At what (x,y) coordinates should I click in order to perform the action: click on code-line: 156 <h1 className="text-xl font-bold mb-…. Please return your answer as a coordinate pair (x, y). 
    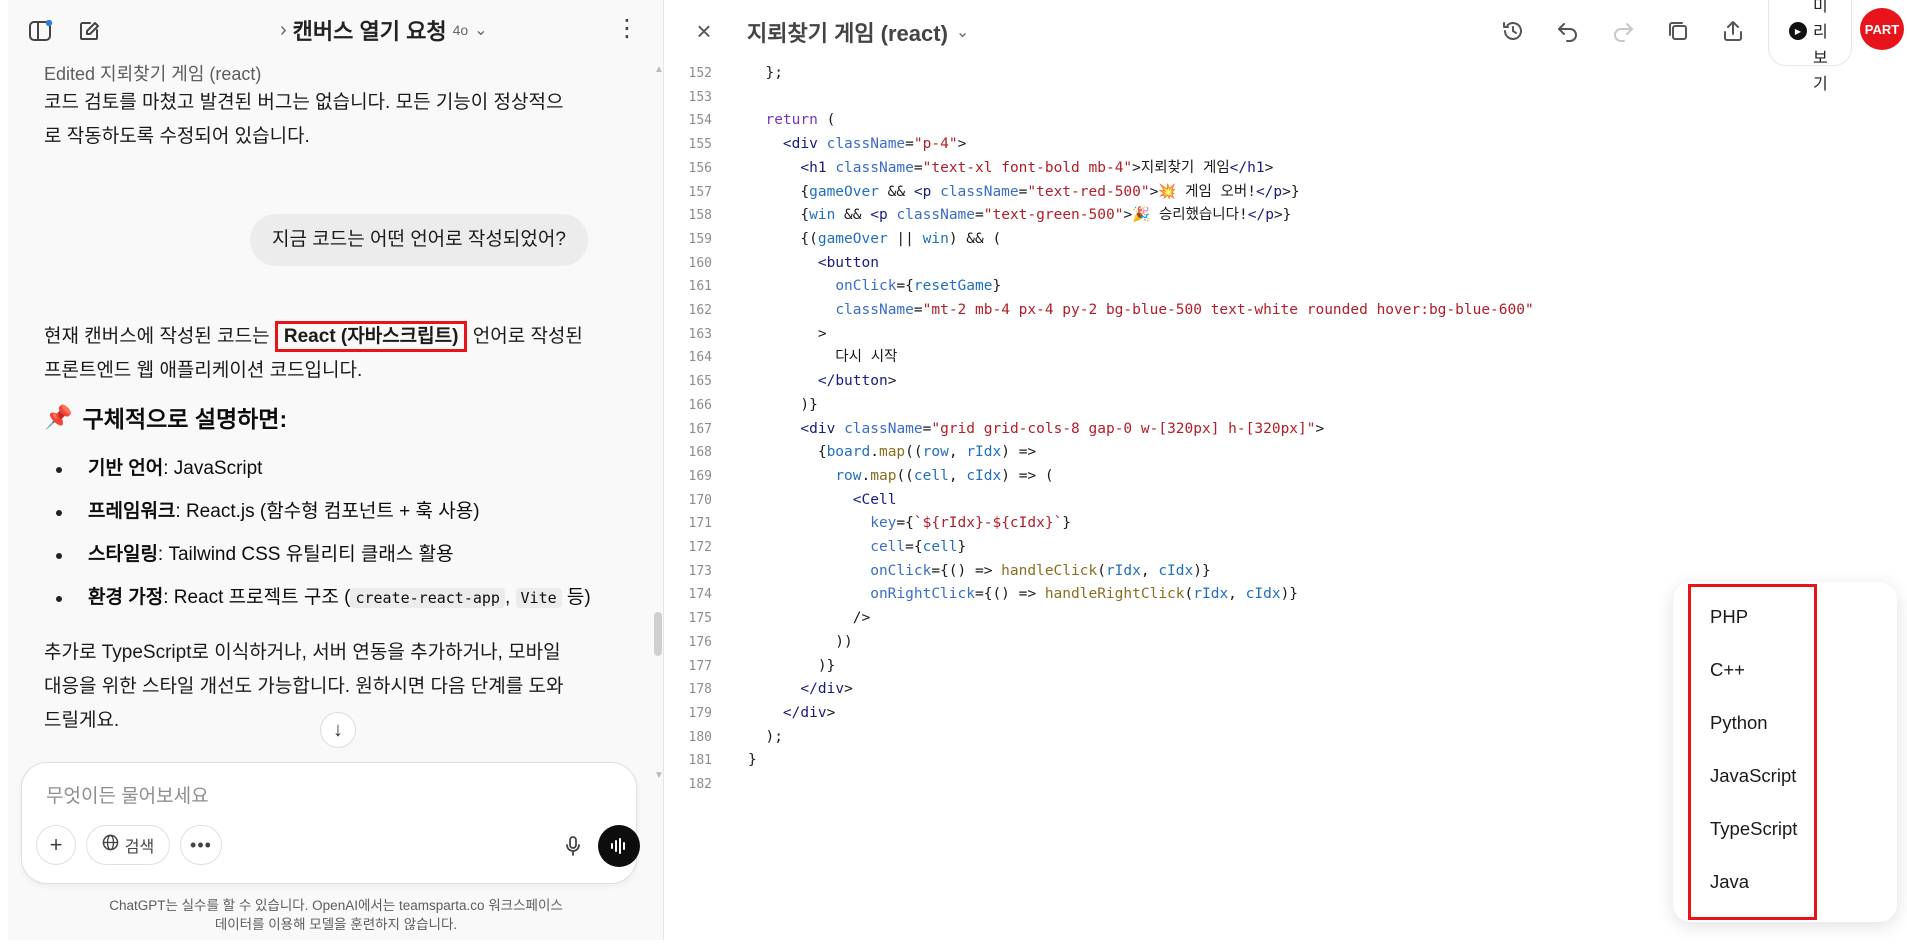
    Looking at the image, I should click on (1285, 169).